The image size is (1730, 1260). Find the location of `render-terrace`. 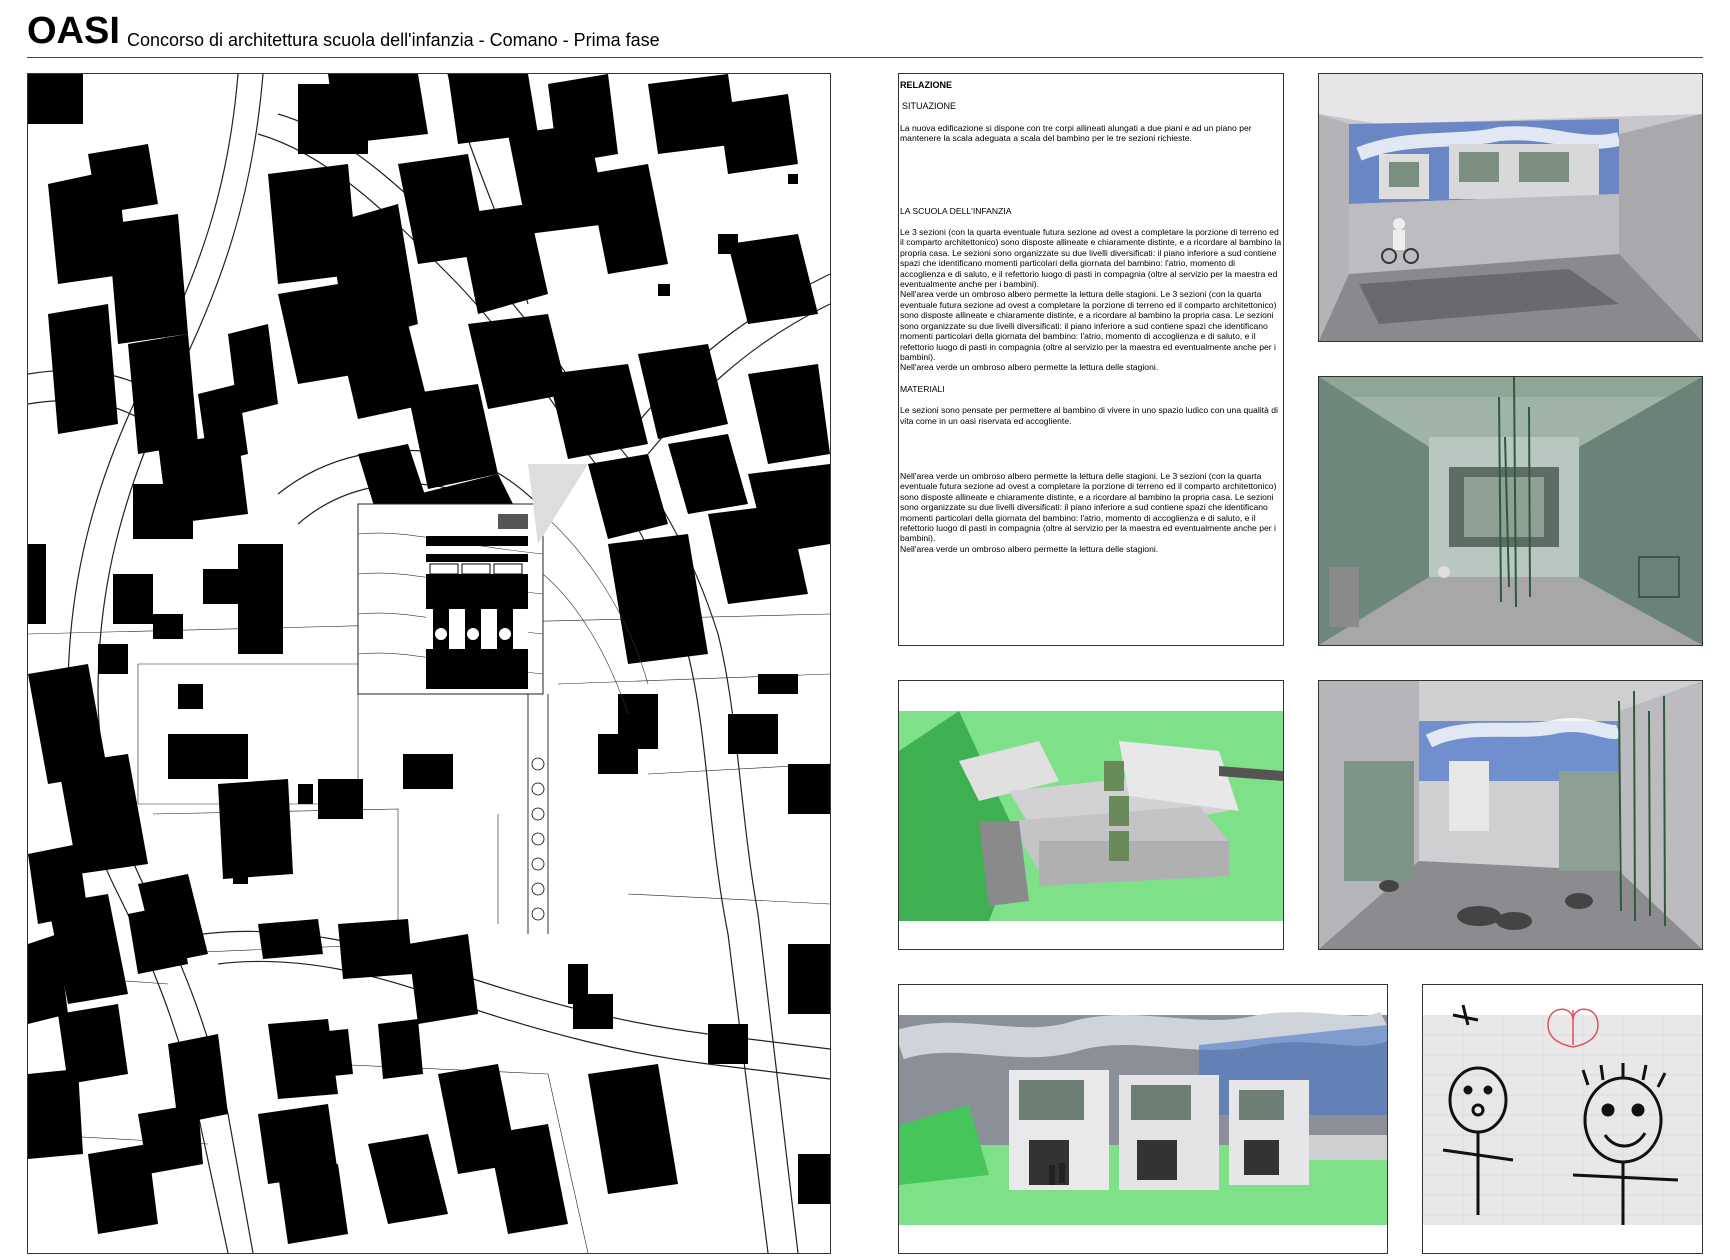

render-terrace is located at coordinates (1510, 207).